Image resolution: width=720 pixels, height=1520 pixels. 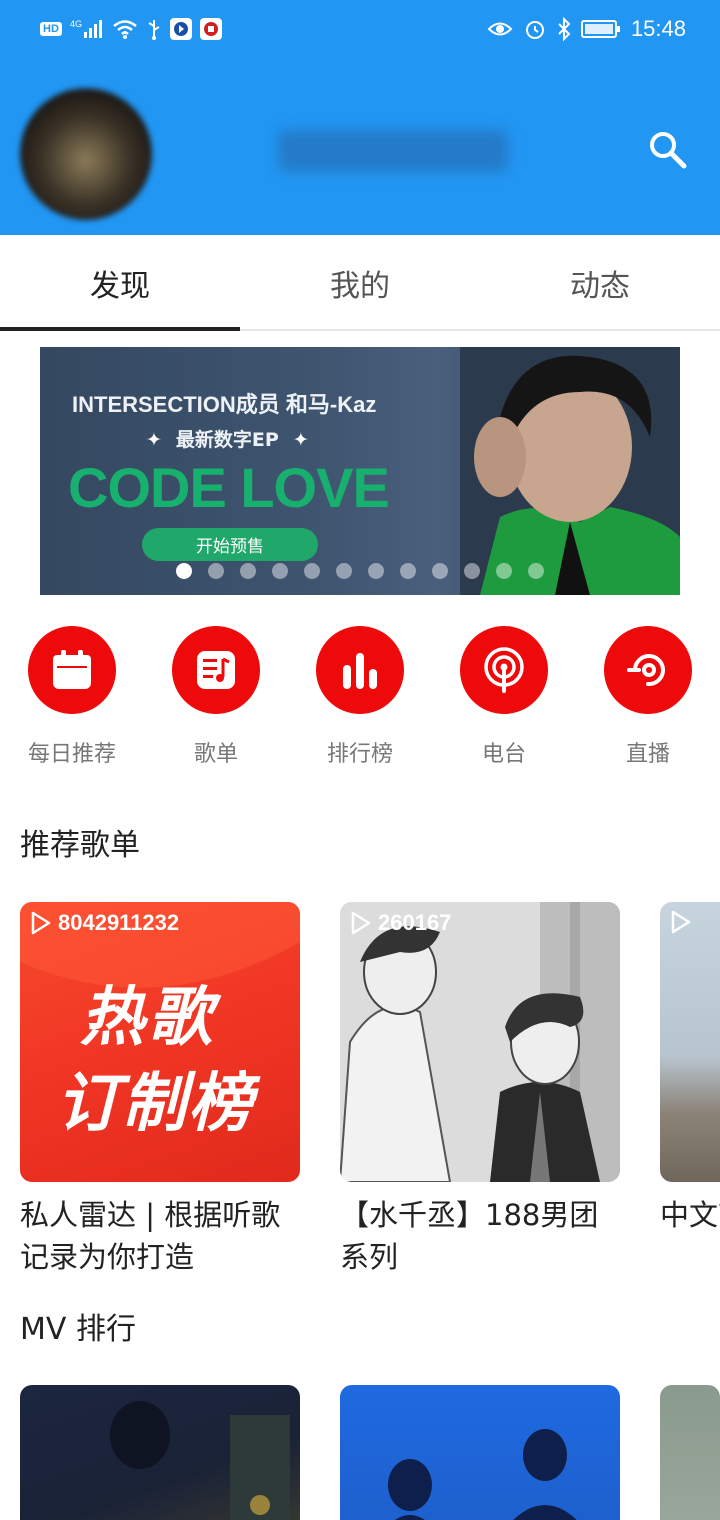 What do you see at coordinates (564, 29) in the screenshot?
I see `bluetooth-icon` at bounding box center [564, 29].